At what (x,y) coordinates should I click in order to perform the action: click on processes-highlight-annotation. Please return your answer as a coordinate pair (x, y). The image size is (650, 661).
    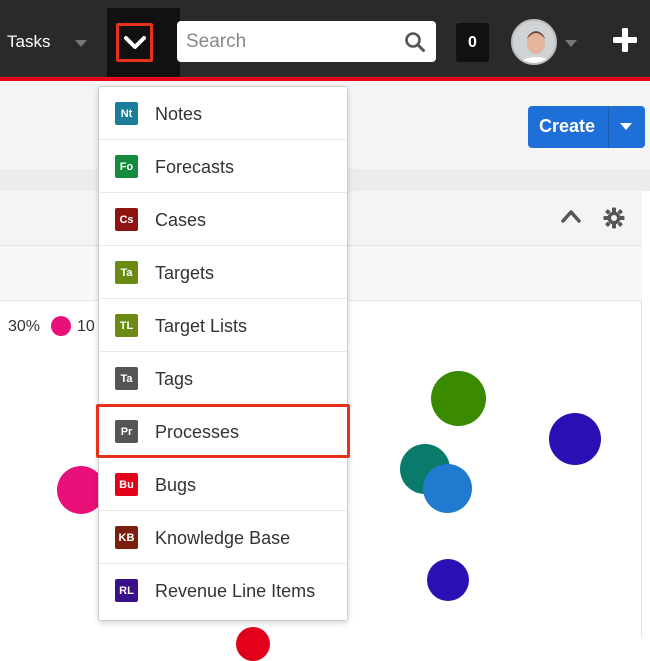
    Looking at the image, I should click on (223, 431).